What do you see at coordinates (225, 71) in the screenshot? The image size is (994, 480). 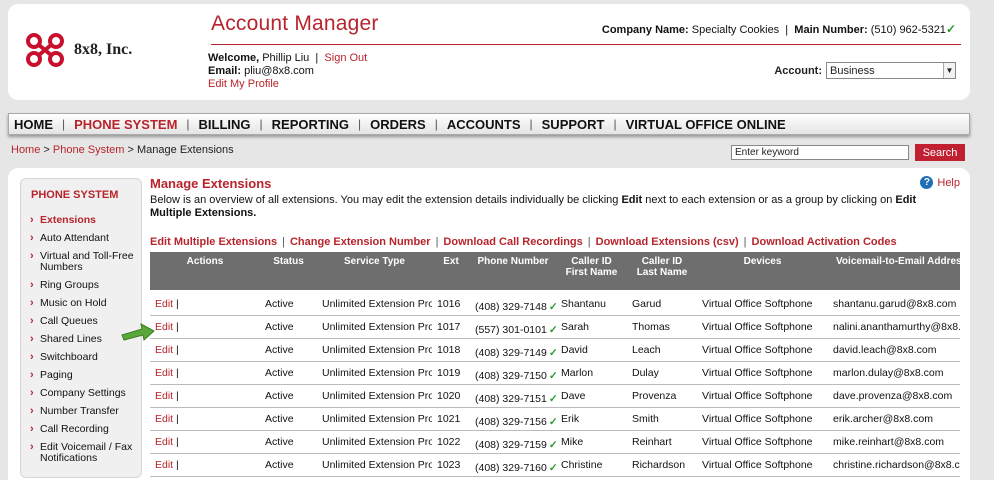 I see `email-label: Email:` at bounding box center [225, 71].